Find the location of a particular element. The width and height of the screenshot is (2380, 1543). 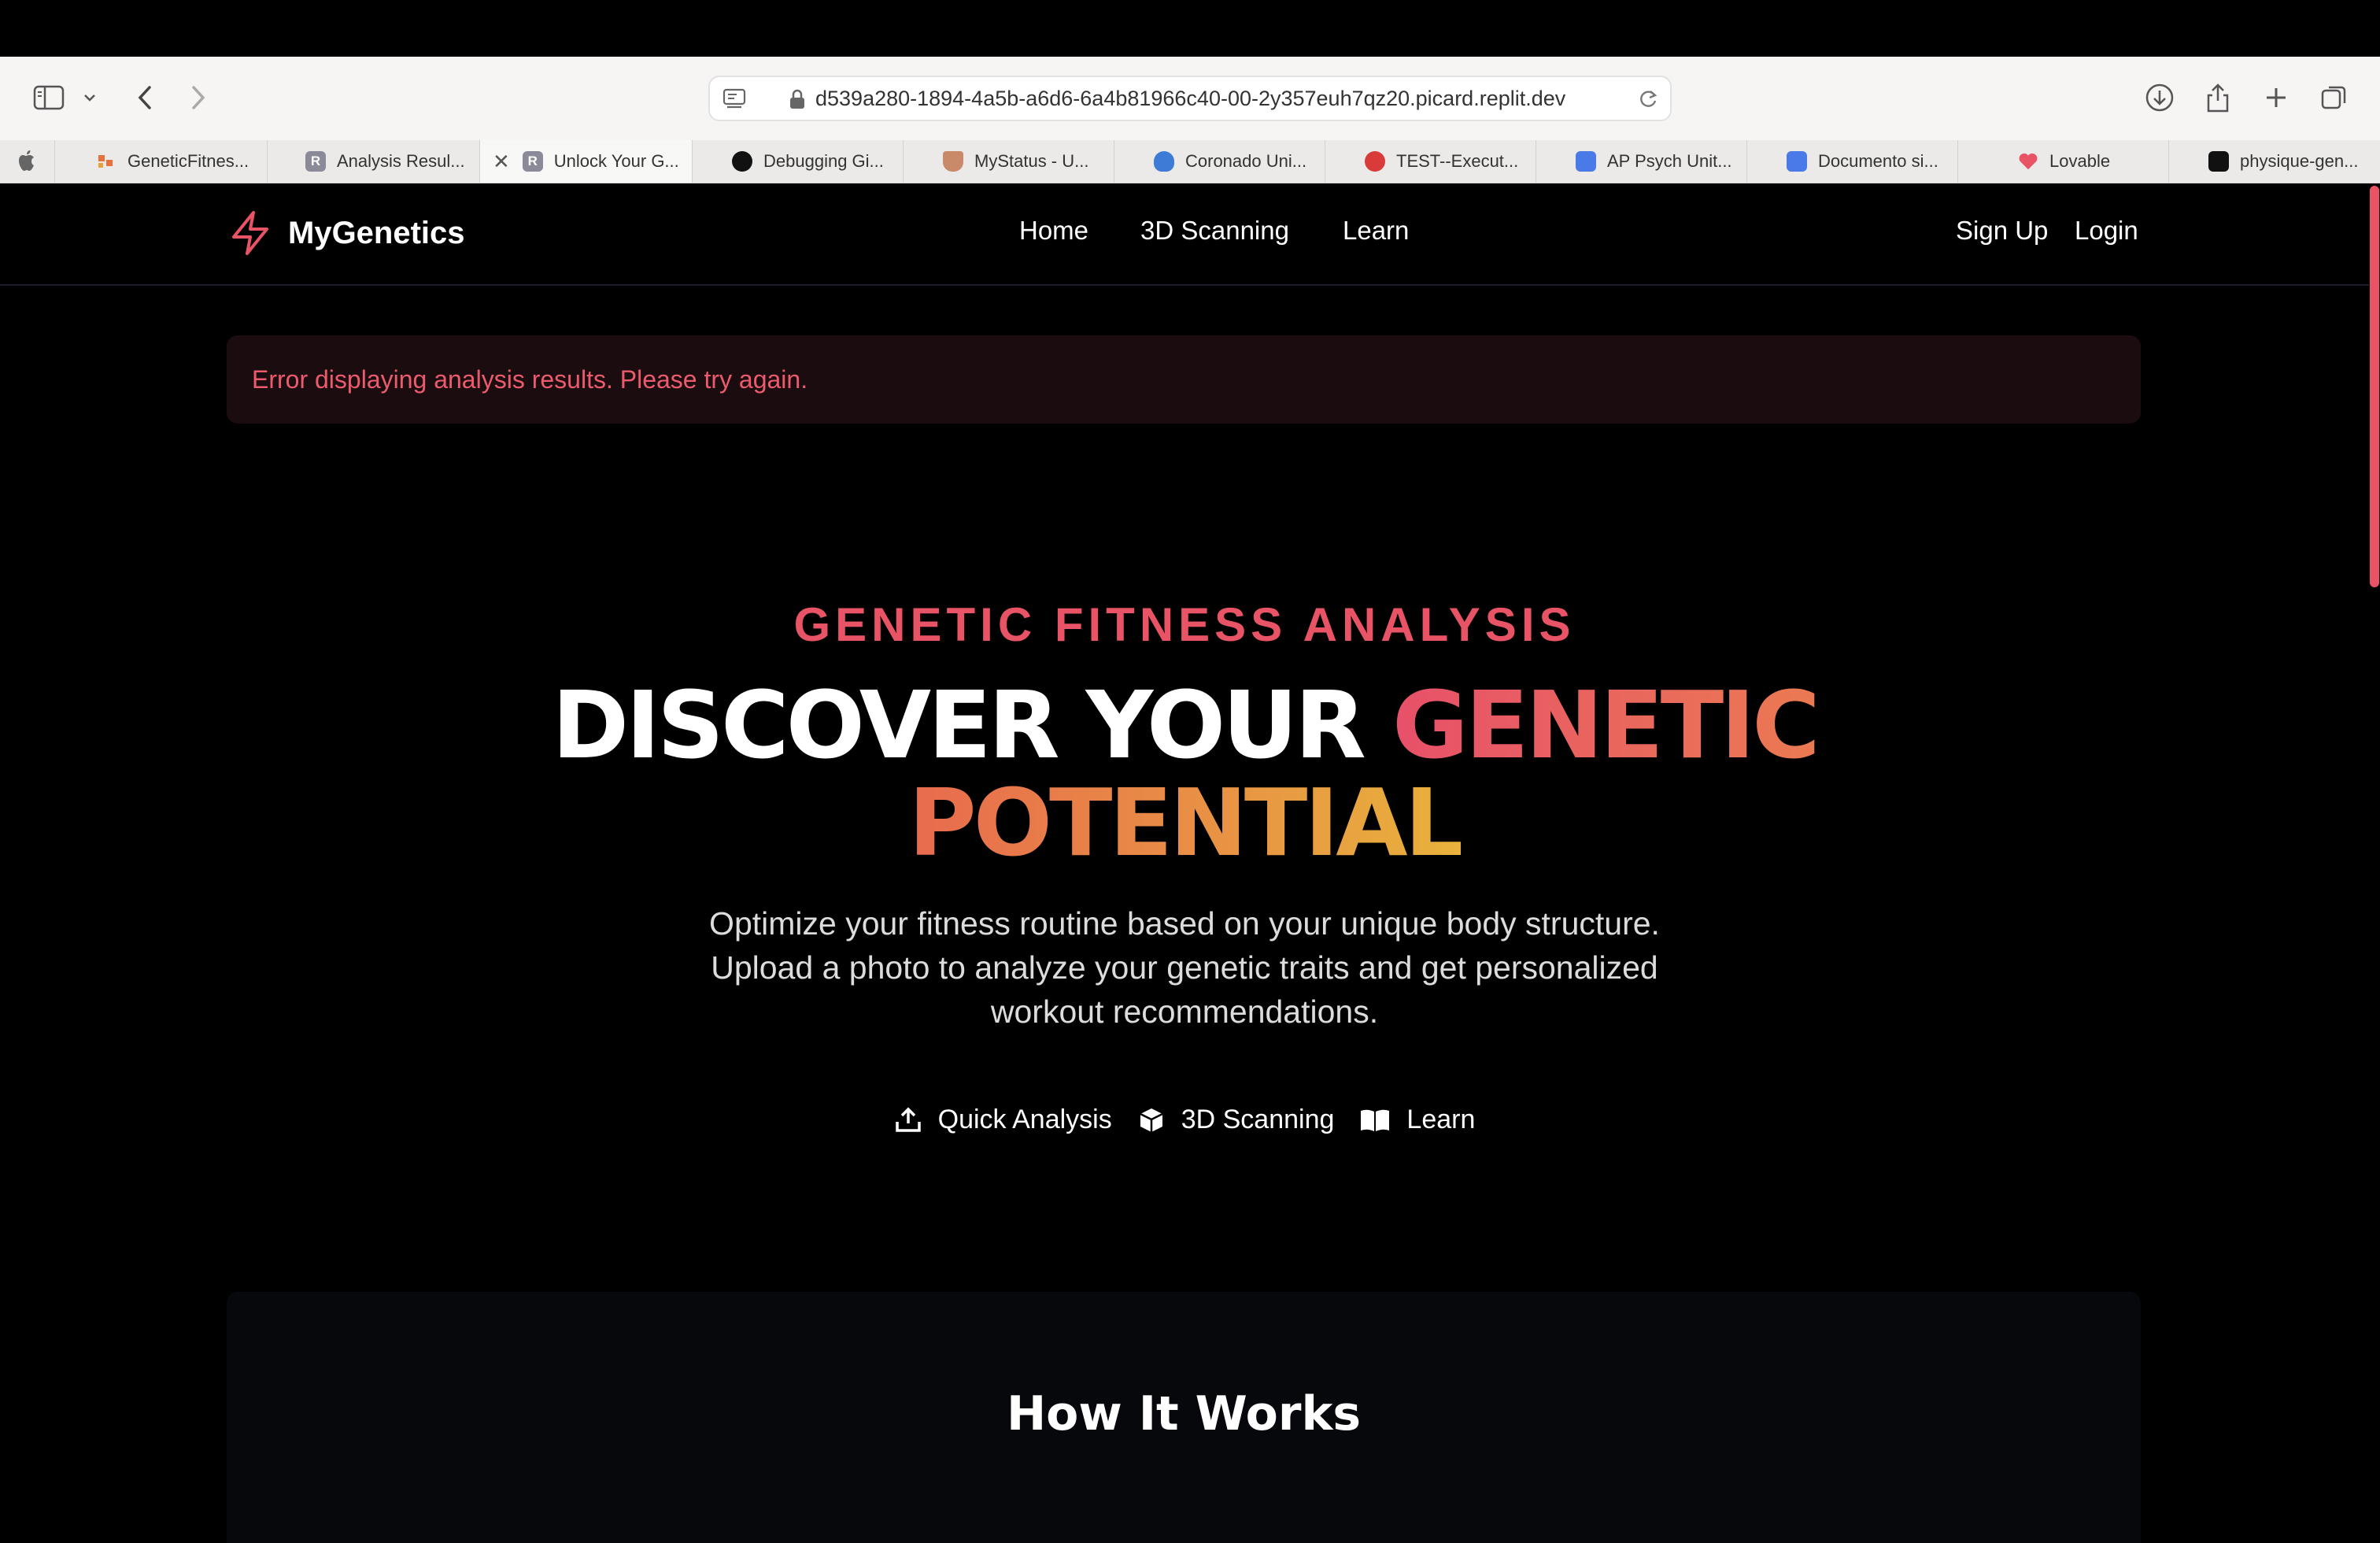

book-icon is located at coordinates (1375, 1120).